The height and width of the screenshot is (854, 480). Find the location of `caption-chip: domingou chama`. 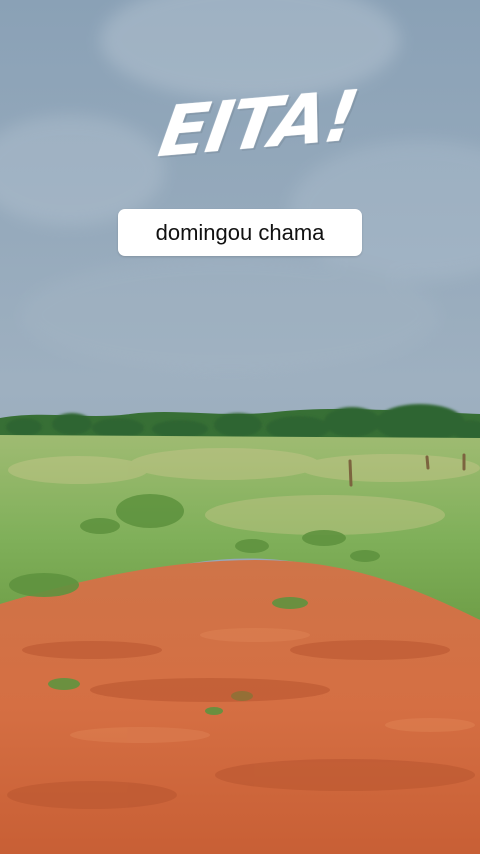

caption-chip: domingou chama is located at coordinates (240, 232).